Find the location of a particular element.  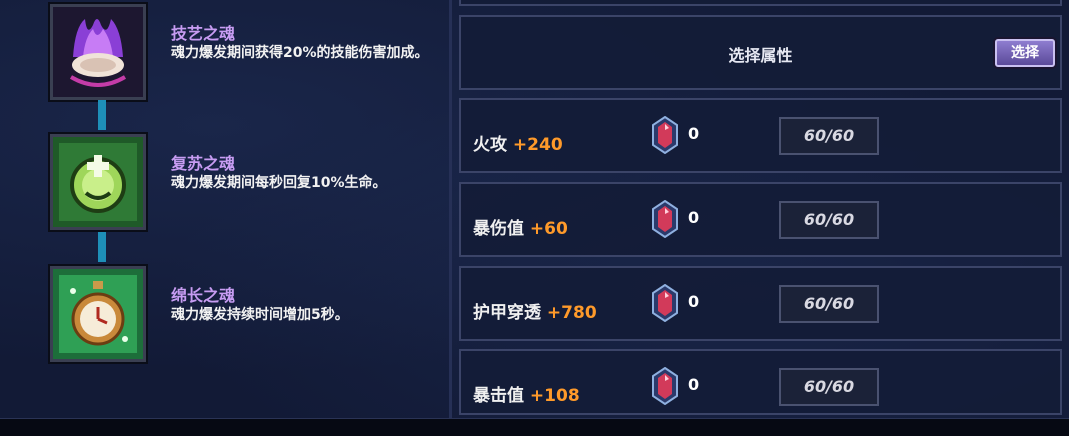

green-stopwatch-icon is located at coordinates (98, 314).